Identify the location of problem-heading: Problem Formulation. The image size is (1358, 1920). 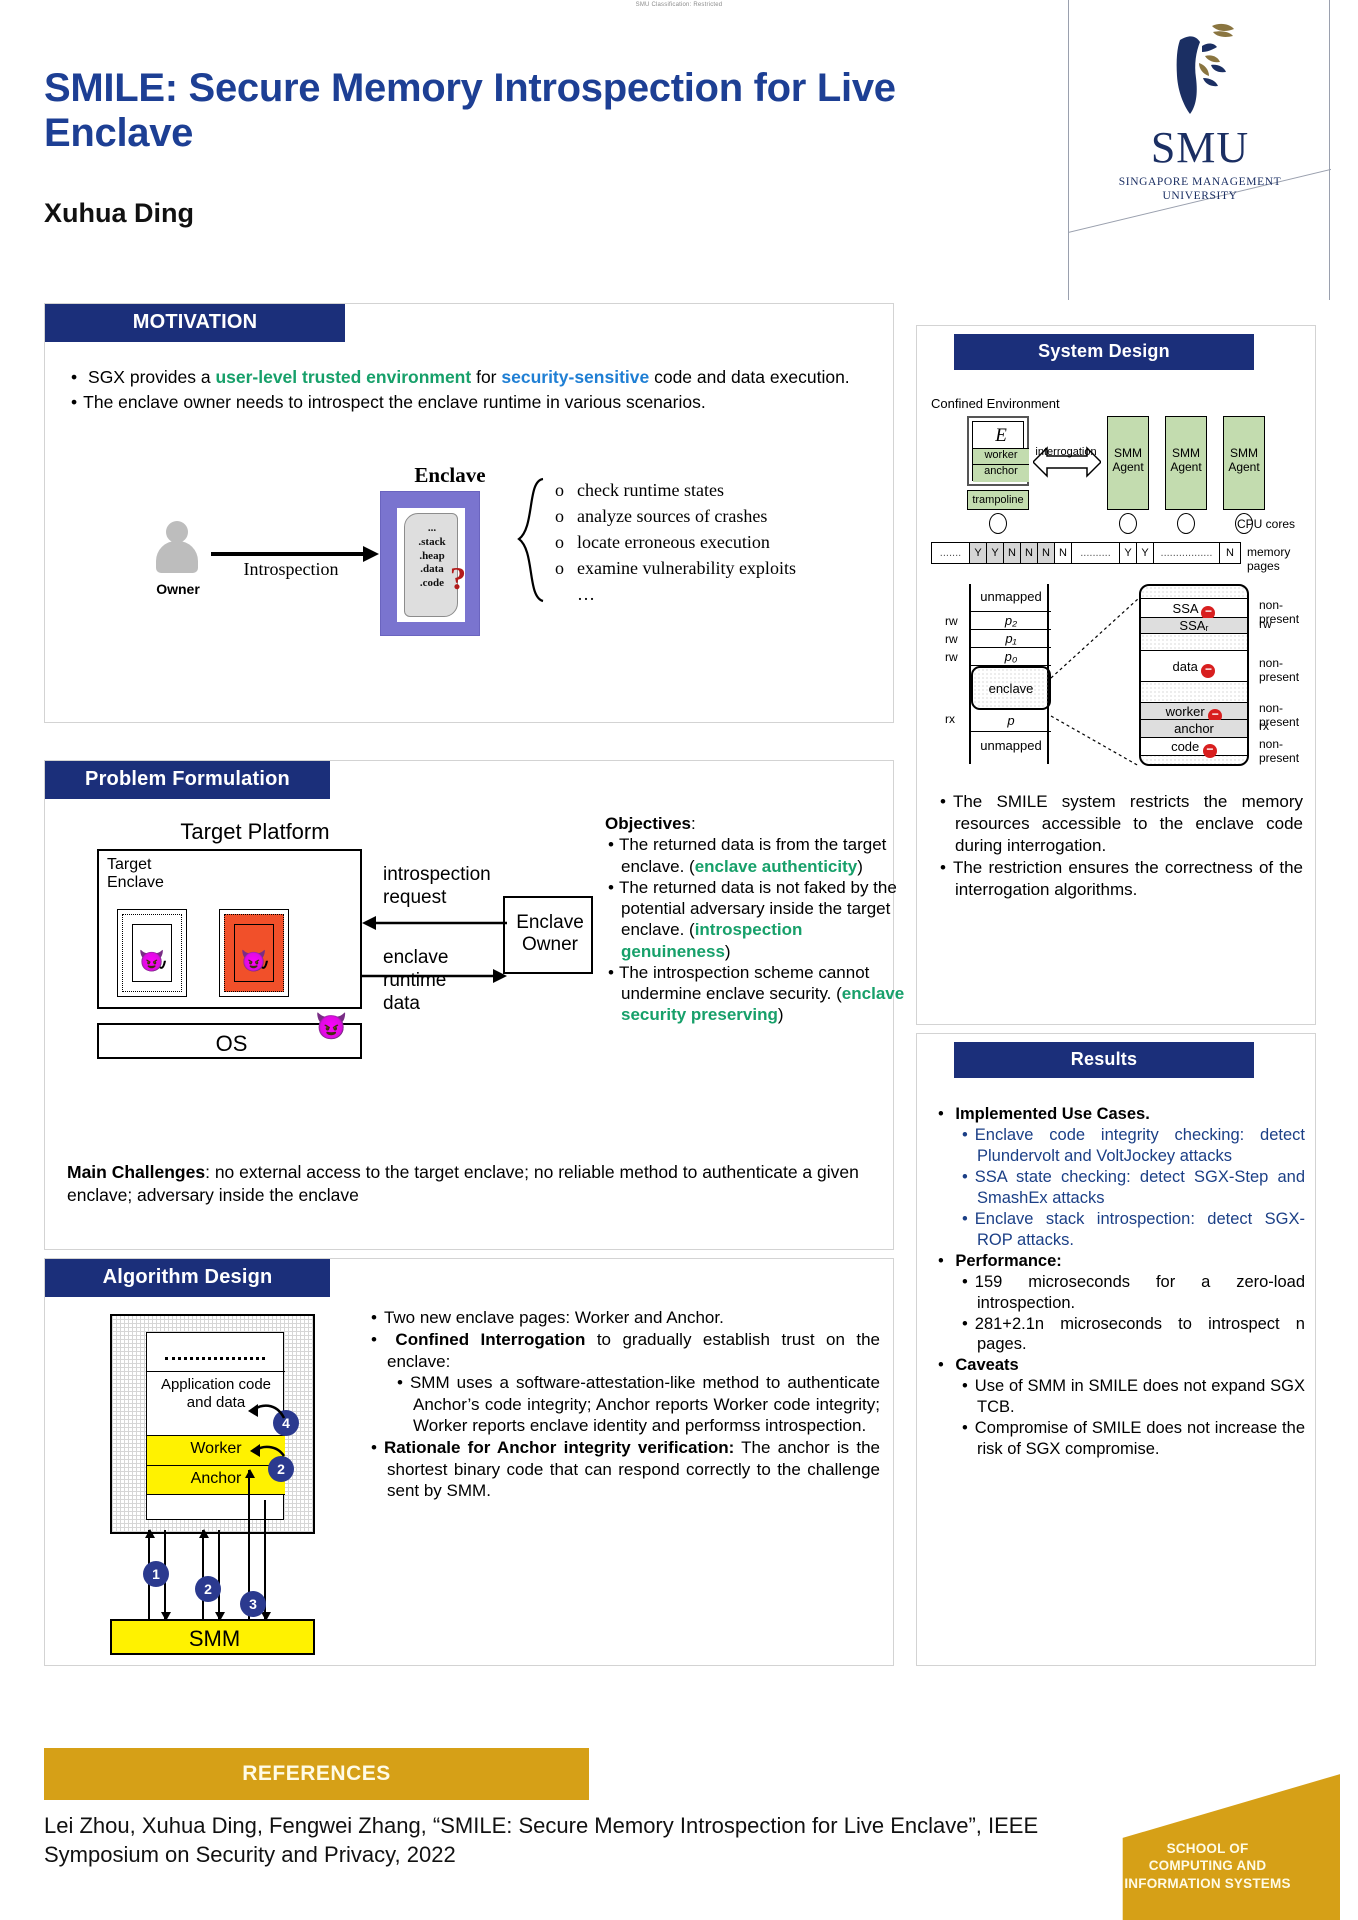
(187, 780).